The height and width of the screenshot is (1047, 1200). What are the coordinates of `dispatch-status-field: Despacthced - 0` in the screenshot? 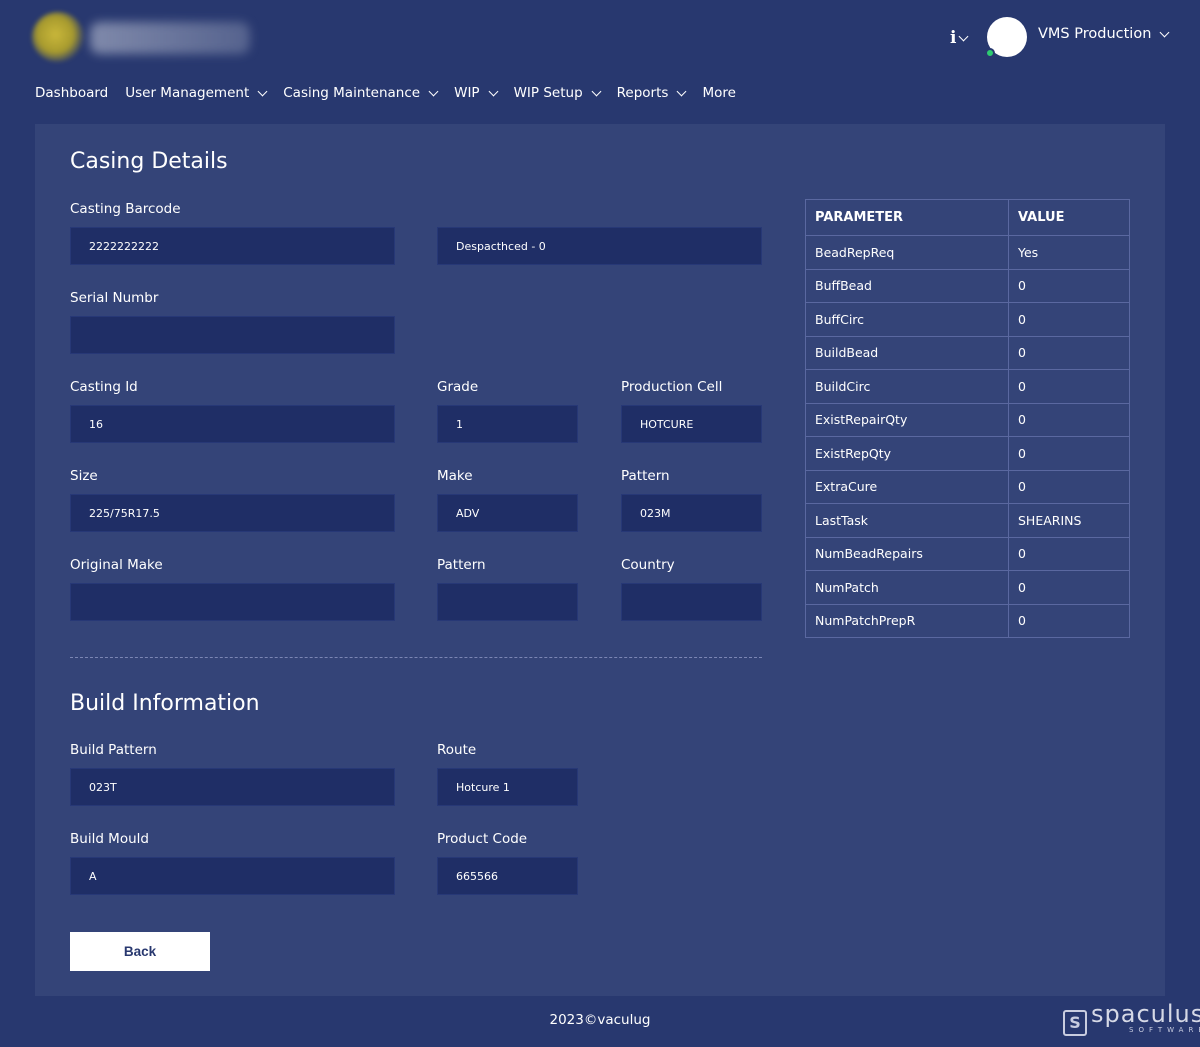 It's located at (599, 246).